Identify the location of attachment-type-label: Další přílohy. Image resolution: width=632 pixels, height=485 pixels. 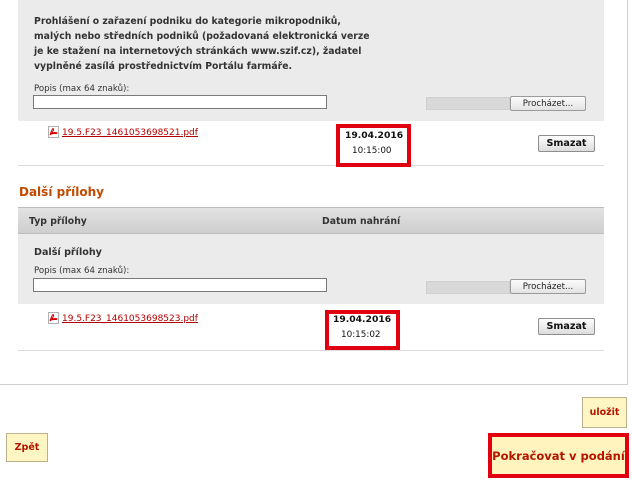
(68, 252).